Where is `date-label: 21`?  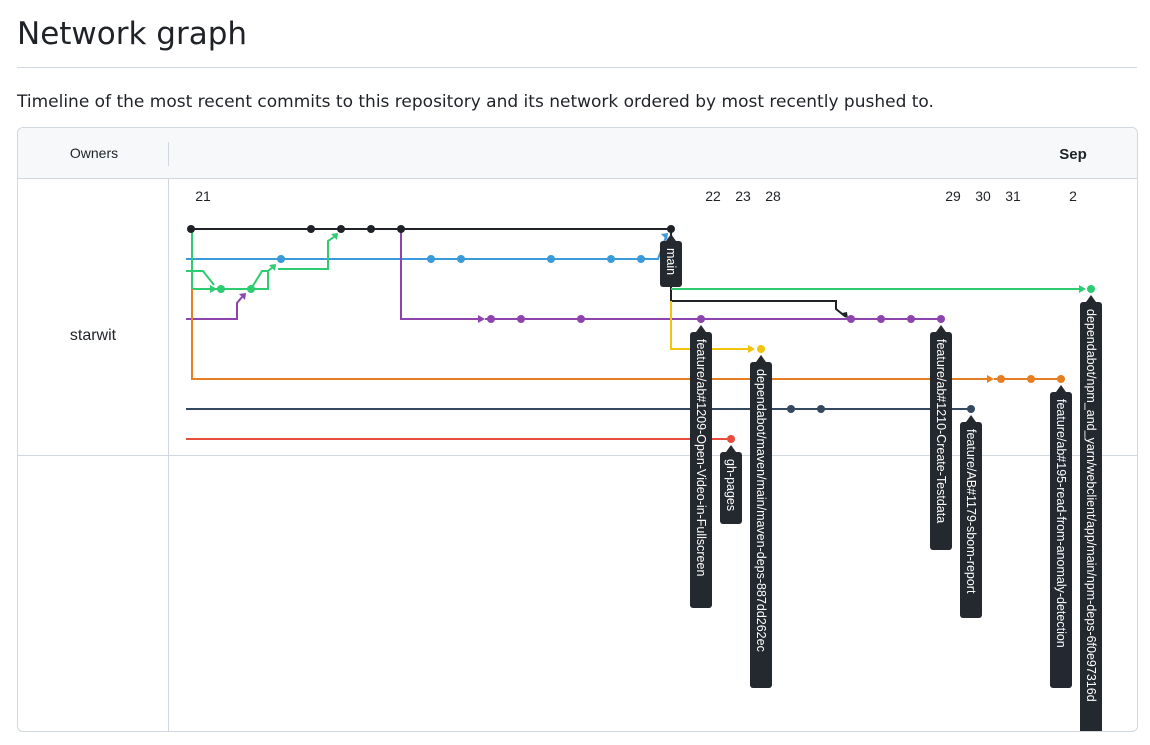
date-label: 21 is located at coordinates (203, 196).